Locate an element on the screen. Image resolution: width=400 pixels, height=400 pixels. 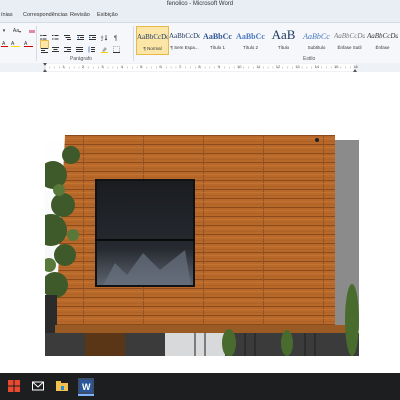
ruler-number: 16 is located at coordinates (355, 66).